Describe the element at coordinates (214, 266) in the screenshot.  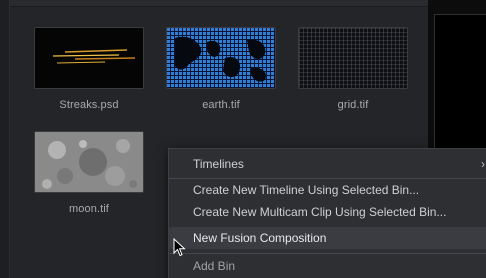
I see `menu-item-label: Add Bin` at that location.